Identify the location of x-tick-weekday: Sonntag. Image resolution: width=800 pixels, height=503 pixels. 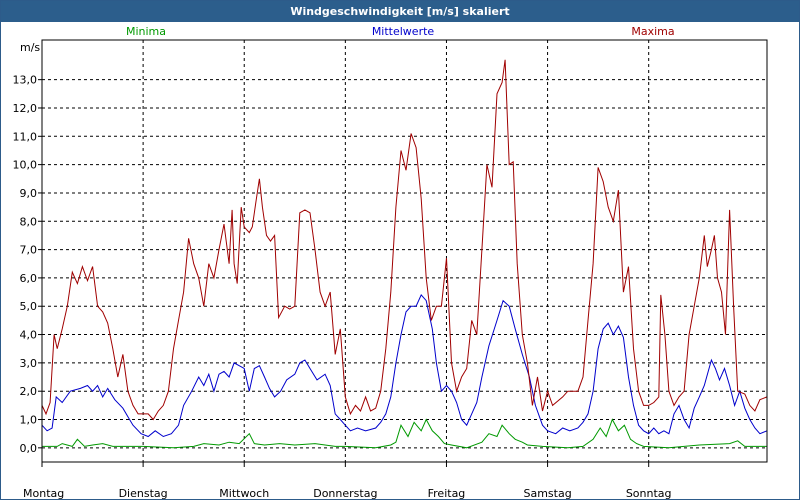
(649, 493).